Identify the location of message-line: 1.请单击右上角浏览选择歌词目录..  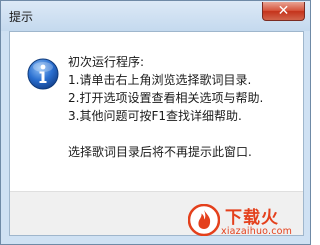
(160, 80).